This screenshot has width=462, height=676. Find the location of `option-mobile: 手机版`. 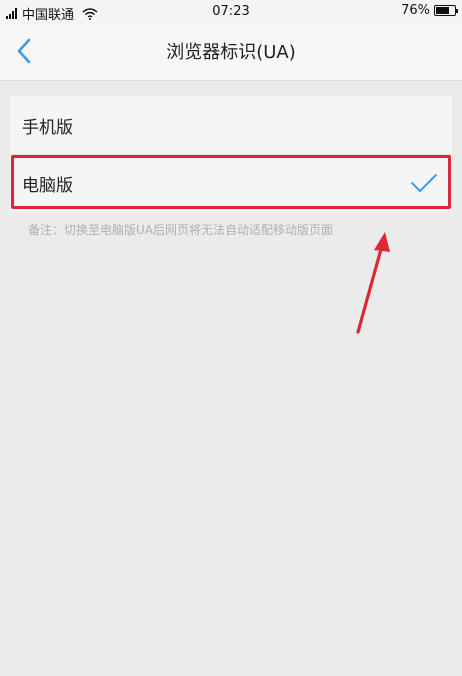

option-mobile: 手机版 is located at coordinates (231, 125).